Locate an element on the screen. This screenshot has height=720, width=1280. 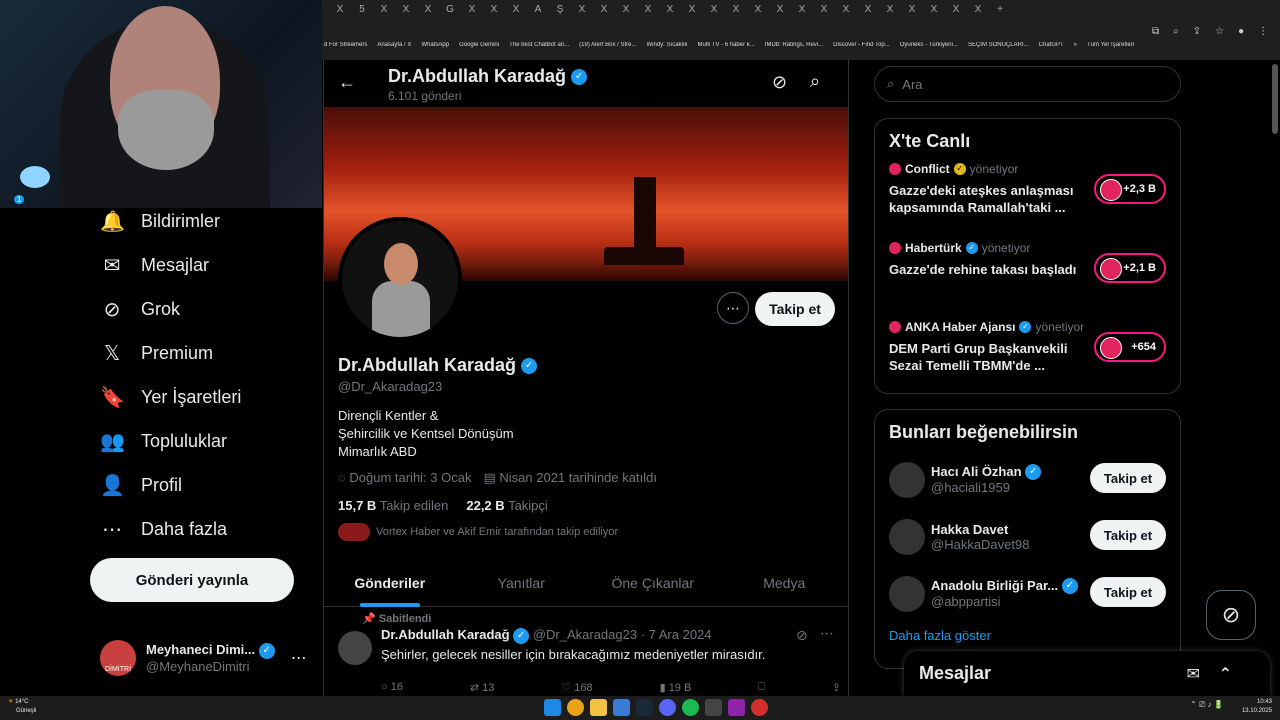
nav-item-mesajlar: ✉ Mesajlar is located at coordinates (161, 265).